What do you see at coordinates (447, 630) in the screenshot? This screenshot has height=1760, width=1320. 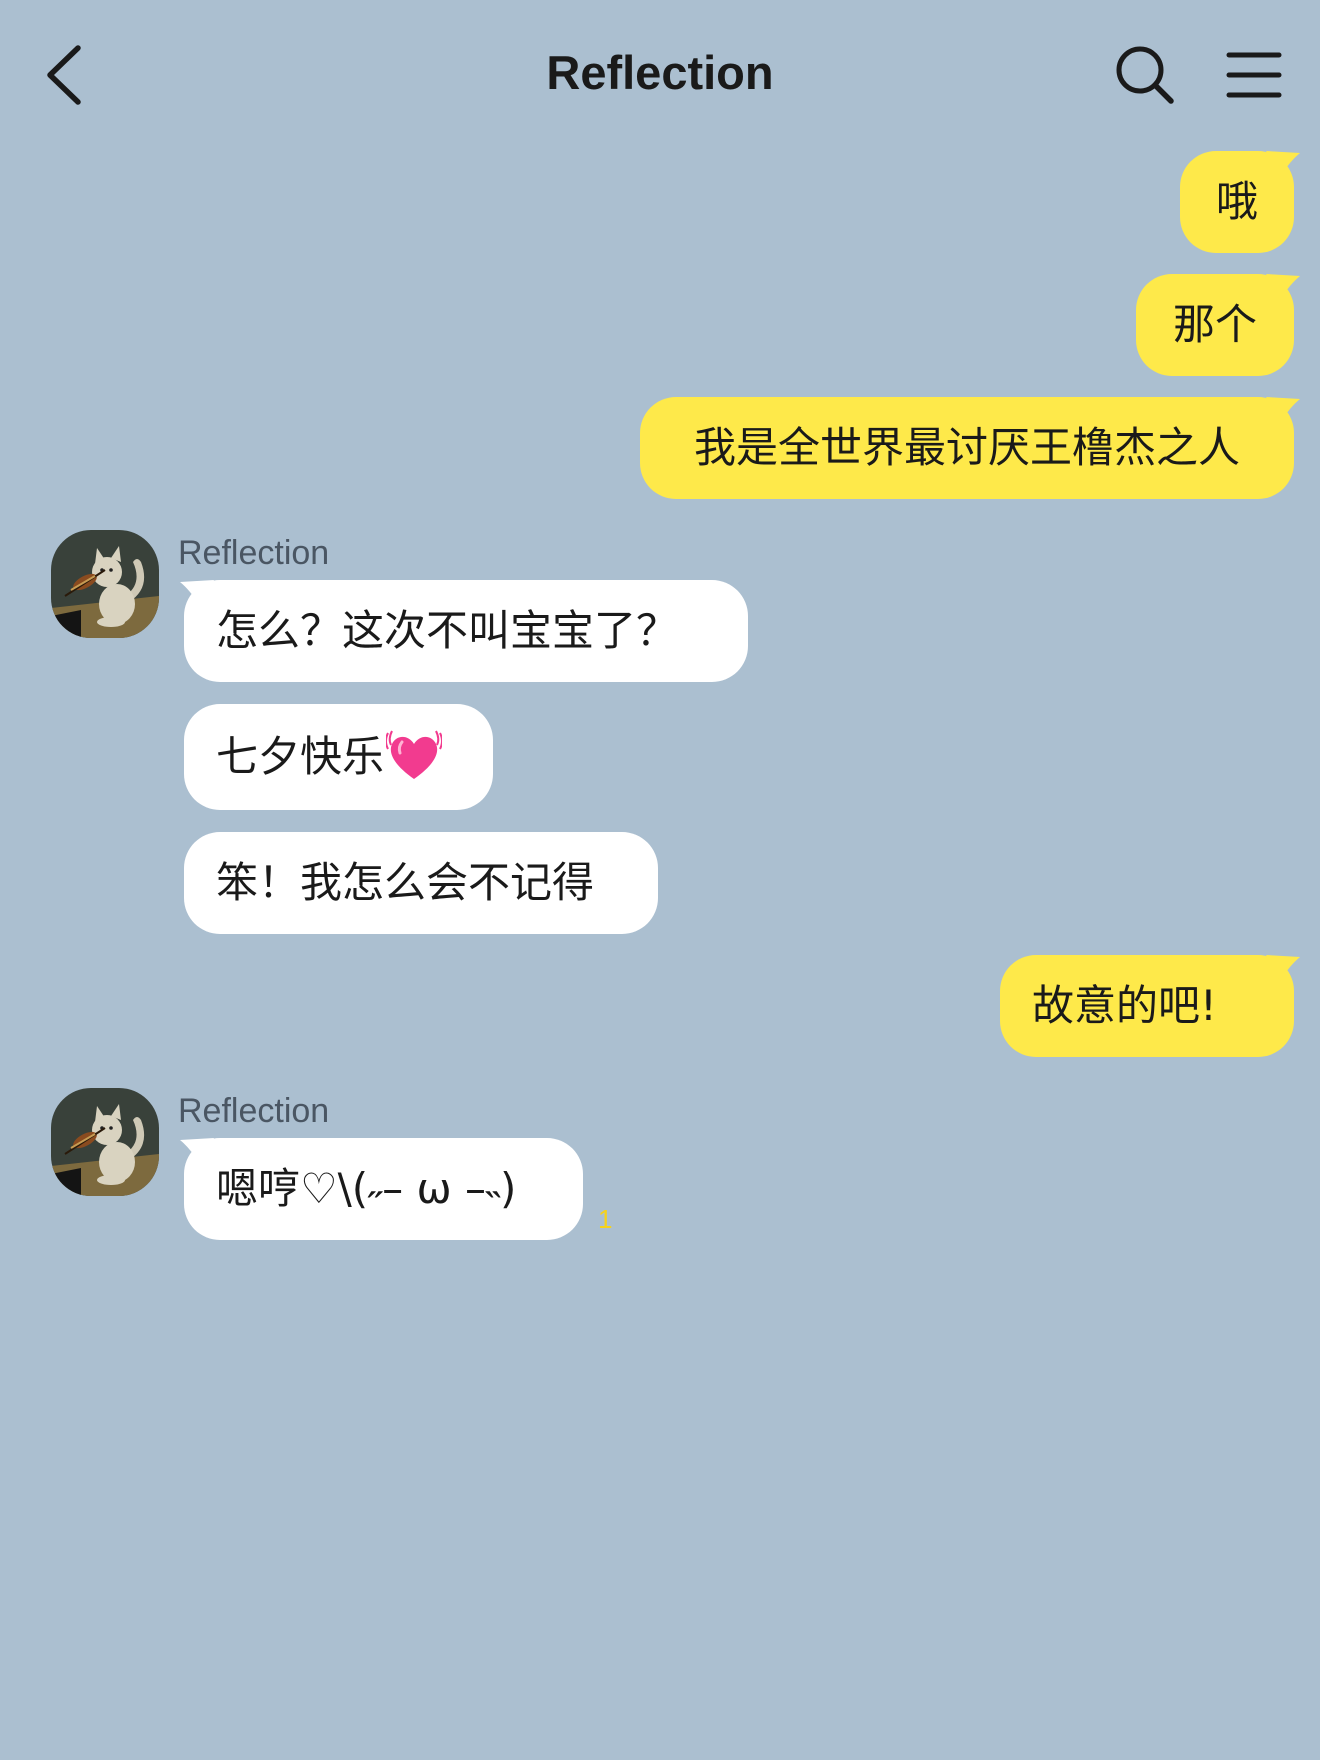 I see `message-text: 怎么？这次不叫宝宝了？` at bounding box center [447, 630].